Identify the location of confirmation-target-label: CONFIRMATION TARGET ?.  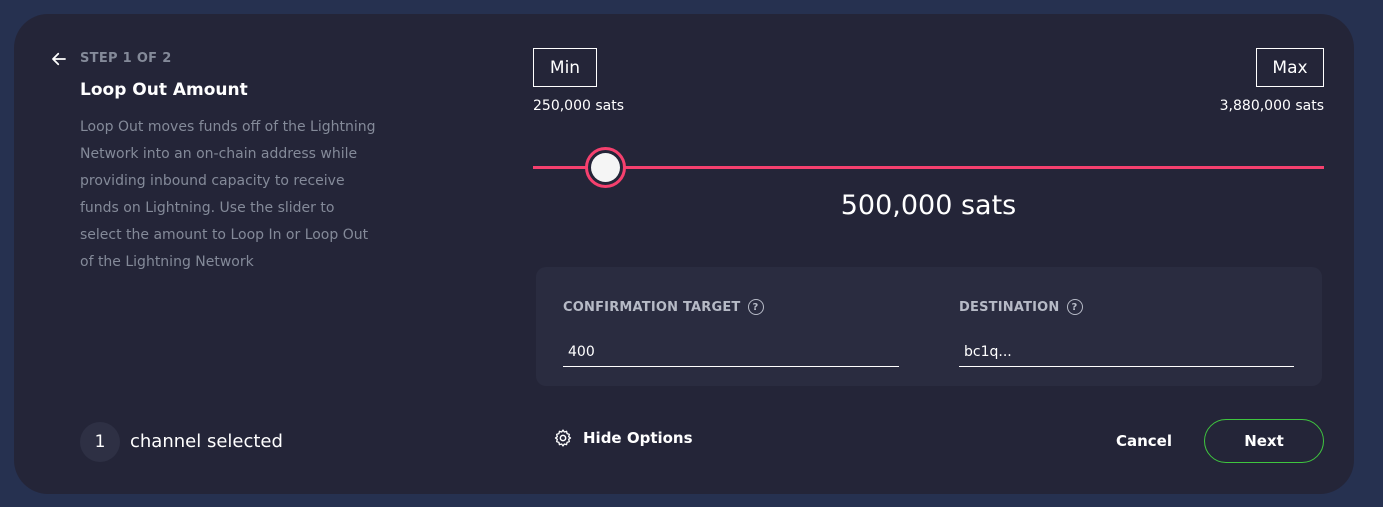
(663, 307).